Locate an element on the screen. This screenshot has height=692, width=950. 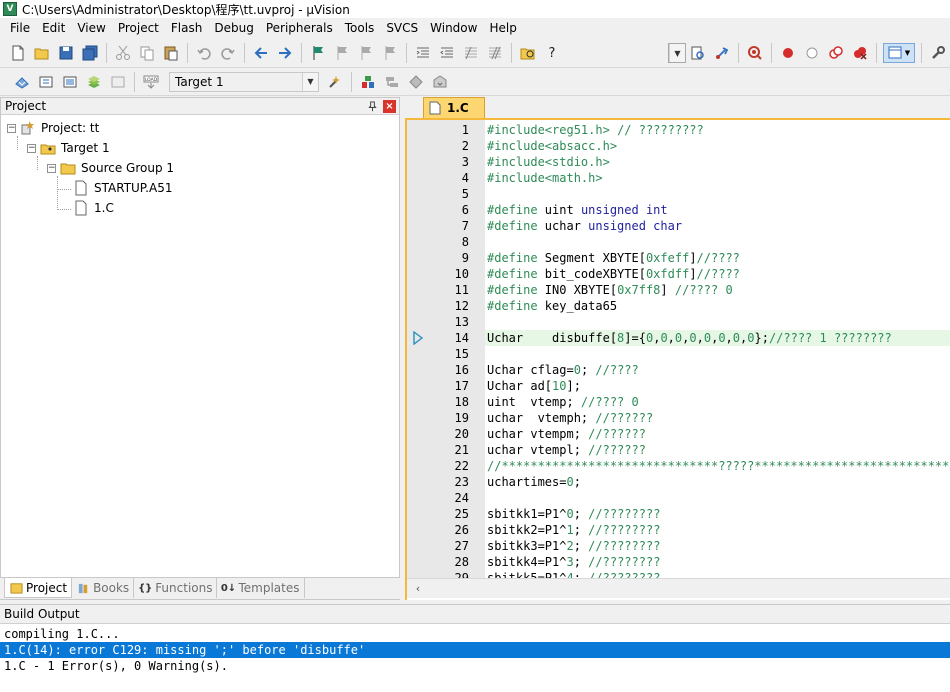
find-icon is located at coordinates (698, 53).